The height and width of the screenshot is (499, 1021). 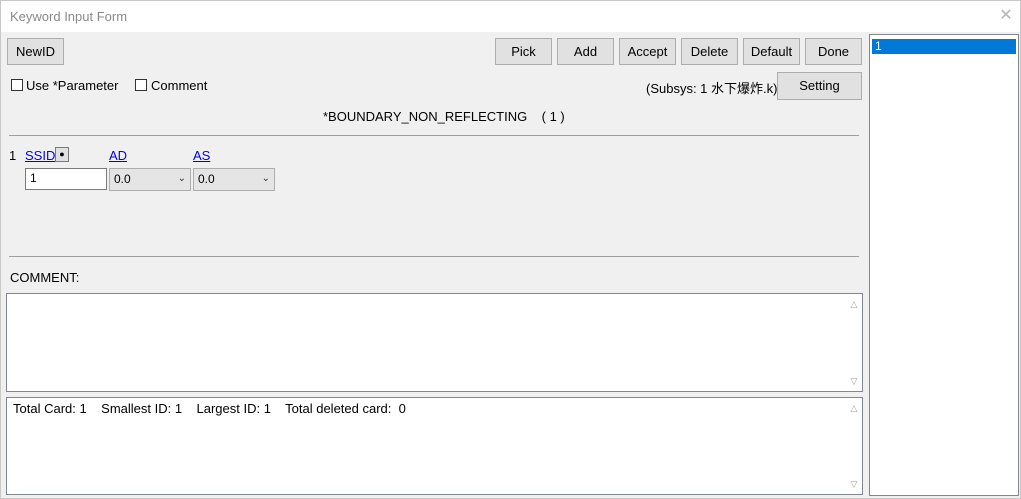 I want to click on ssid-field-label: SSID, so click(x=40, y=155).